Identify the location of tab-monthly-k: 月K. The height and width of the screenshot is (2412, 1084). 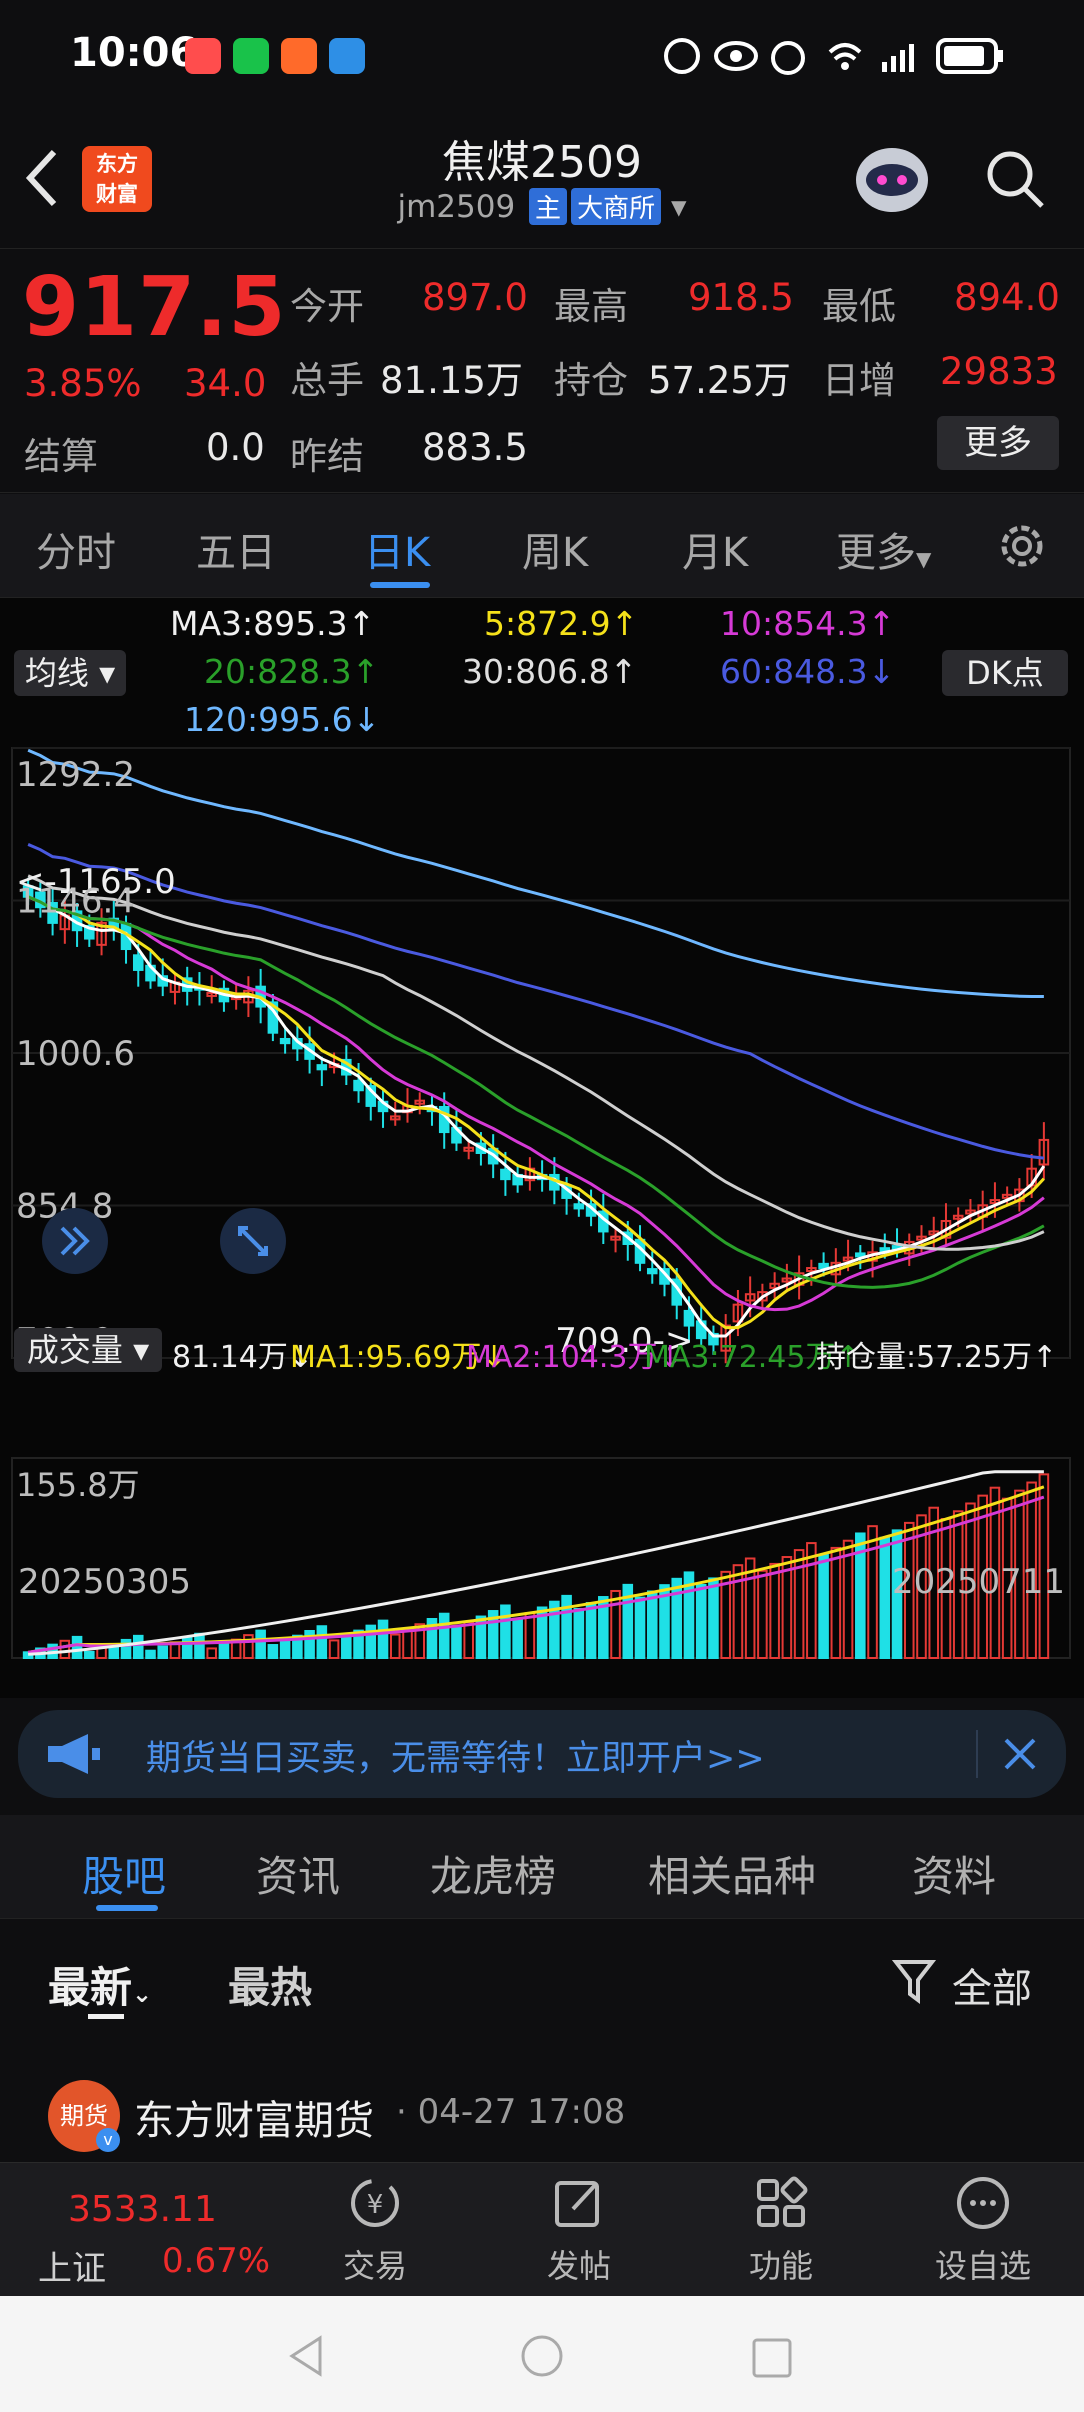
(715, 549).